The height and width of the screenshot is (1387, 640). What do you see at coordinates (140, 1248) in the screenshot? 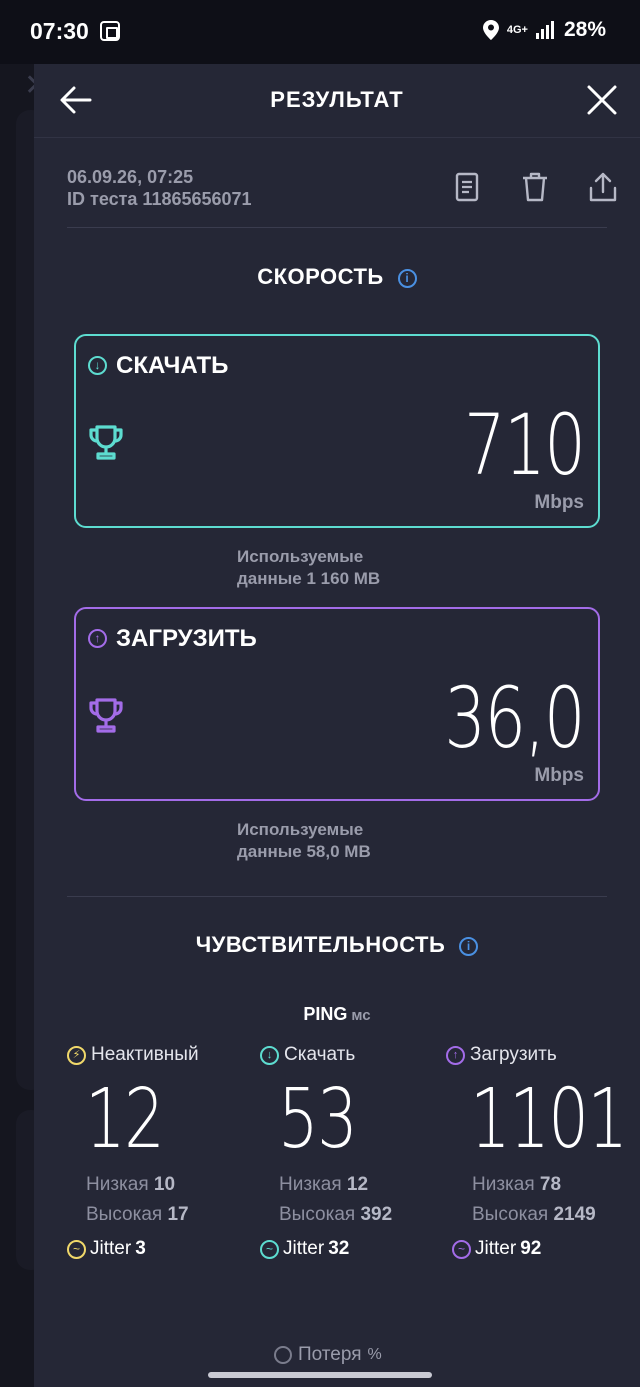
I see `jitter-value: 3` at bounding box center [140, 1248].